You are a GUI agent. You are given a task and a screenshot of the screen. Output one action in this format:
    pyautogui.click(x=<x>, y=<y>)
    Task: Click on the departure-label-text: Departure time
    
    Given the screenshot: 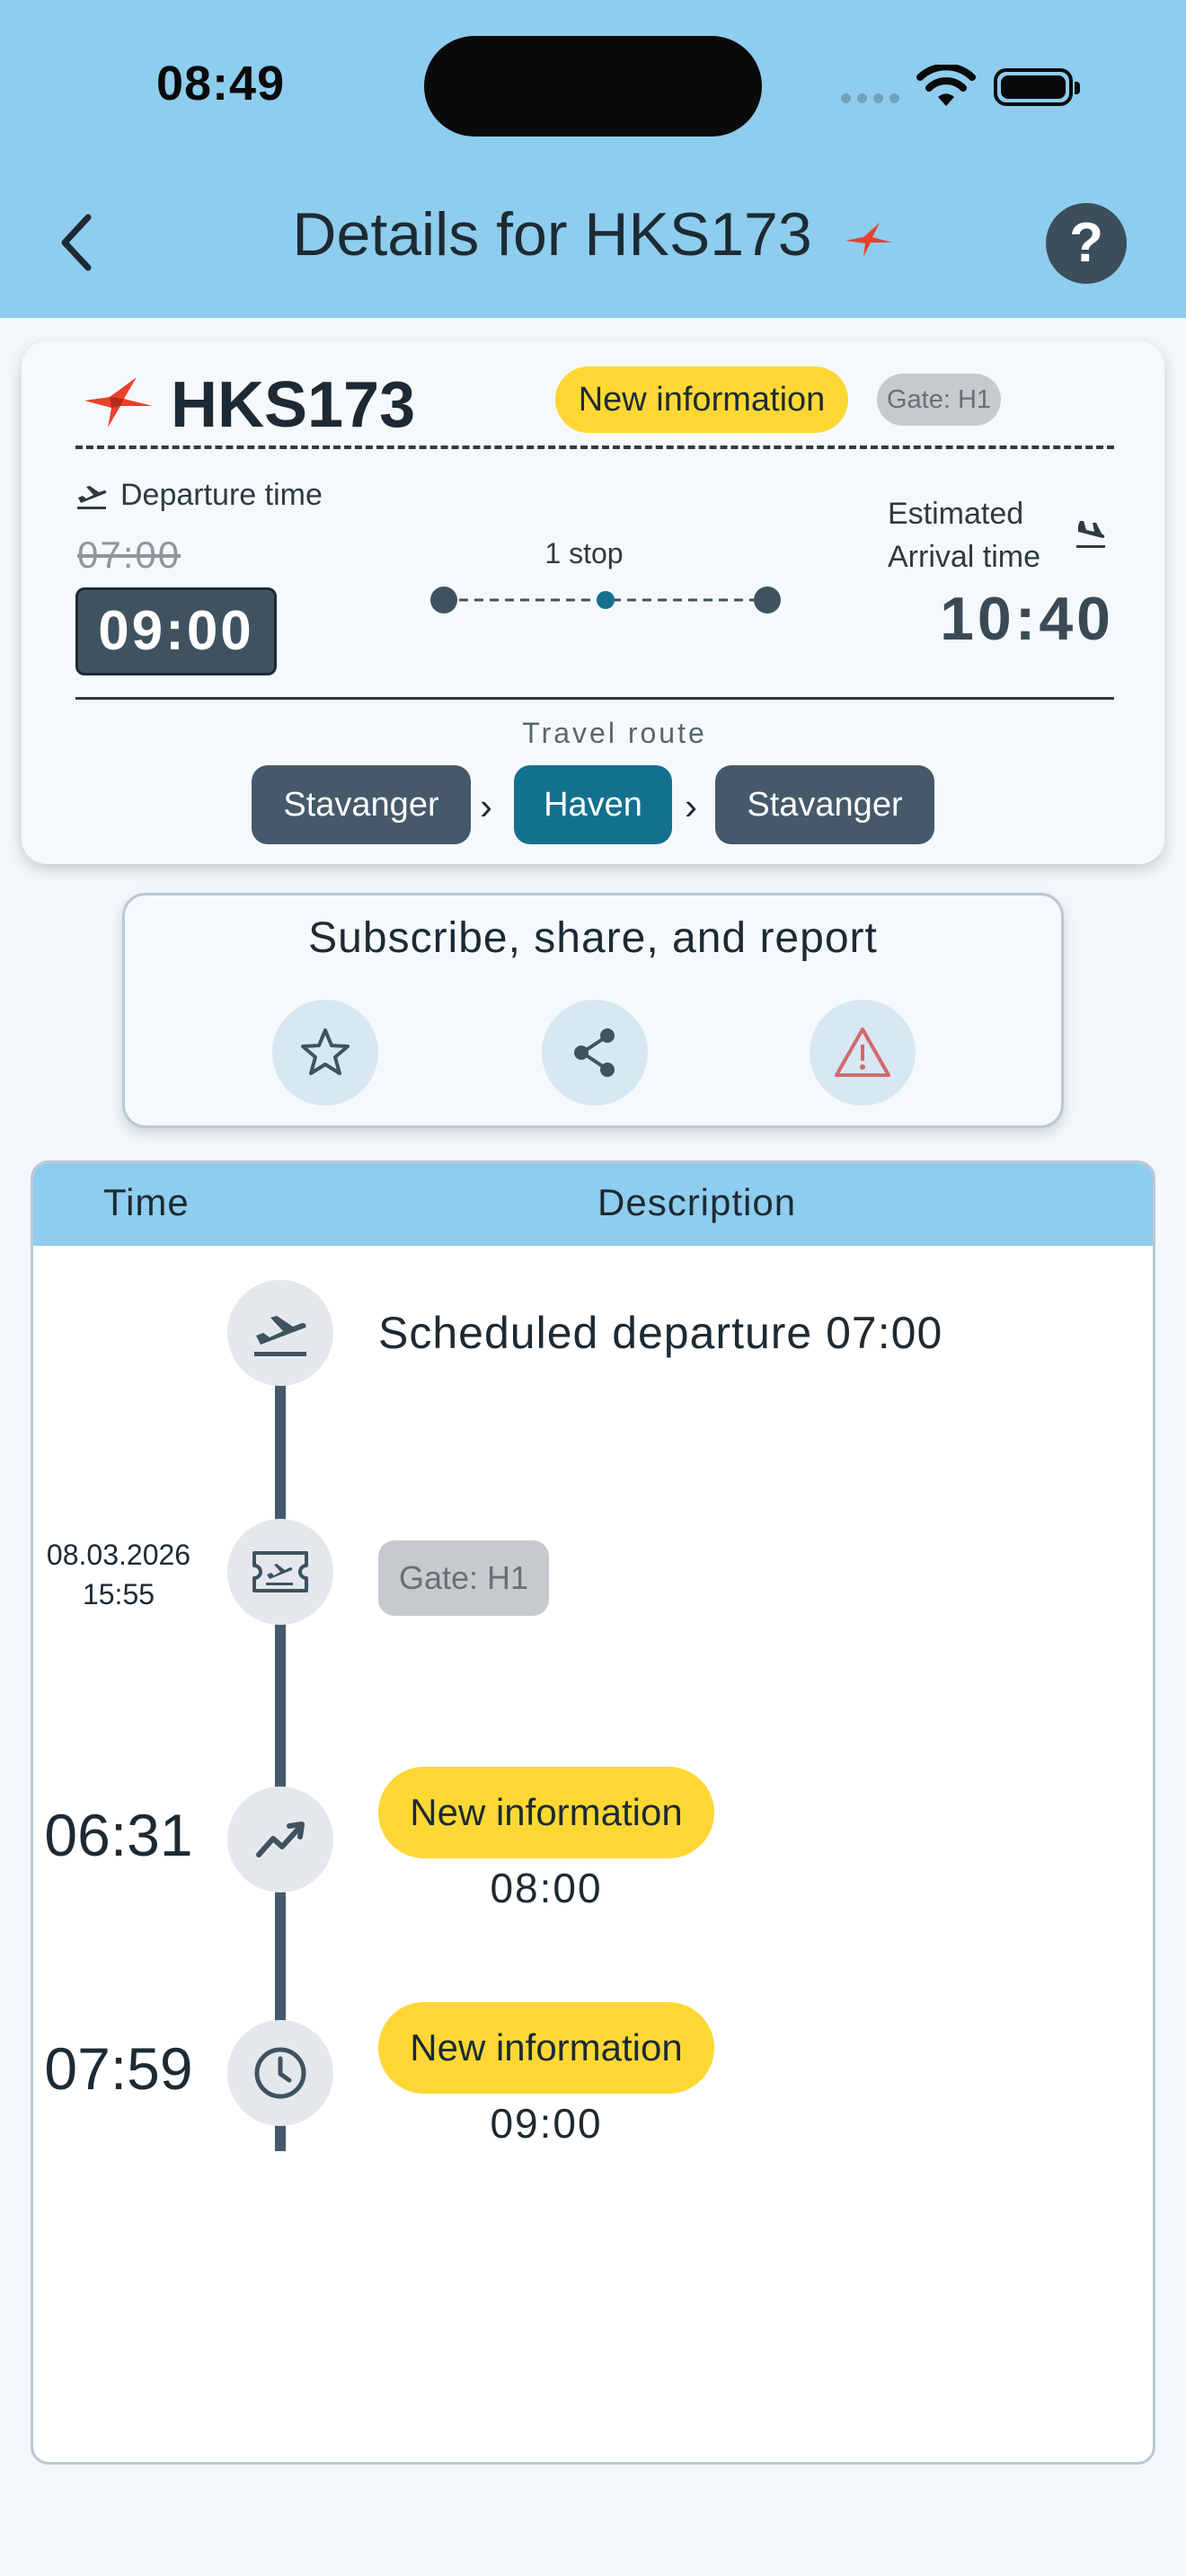 What is the action you would take?
    pyautogui.click(x=221, y=495)
    